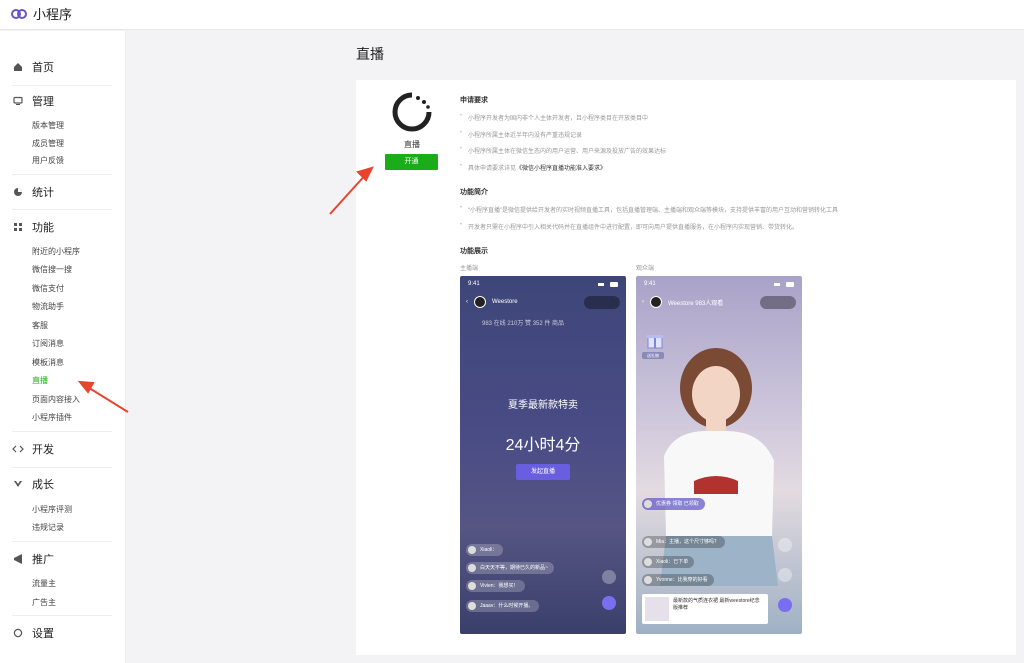  Describe the element at coordinates (48, 528) in the screenshot. I see `sidebar-item-violations: 违规记录` at that location.